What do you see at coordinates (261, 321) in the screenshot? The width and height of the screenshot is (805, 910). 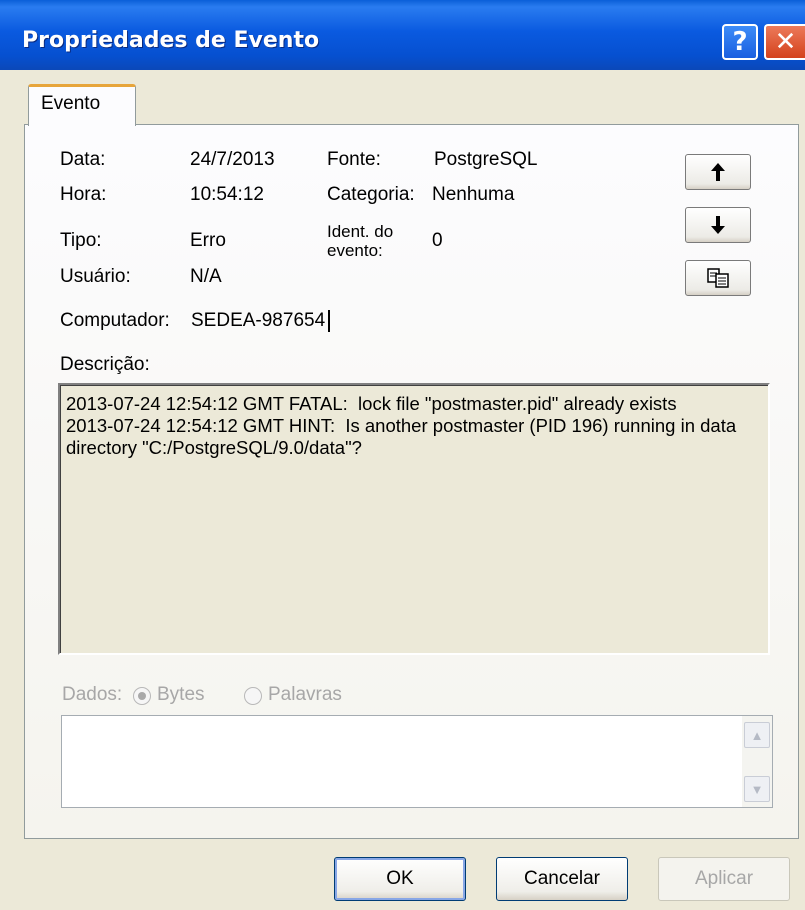 I see `computador-value: SEDEA-987654` at bounding box center [261, 321].